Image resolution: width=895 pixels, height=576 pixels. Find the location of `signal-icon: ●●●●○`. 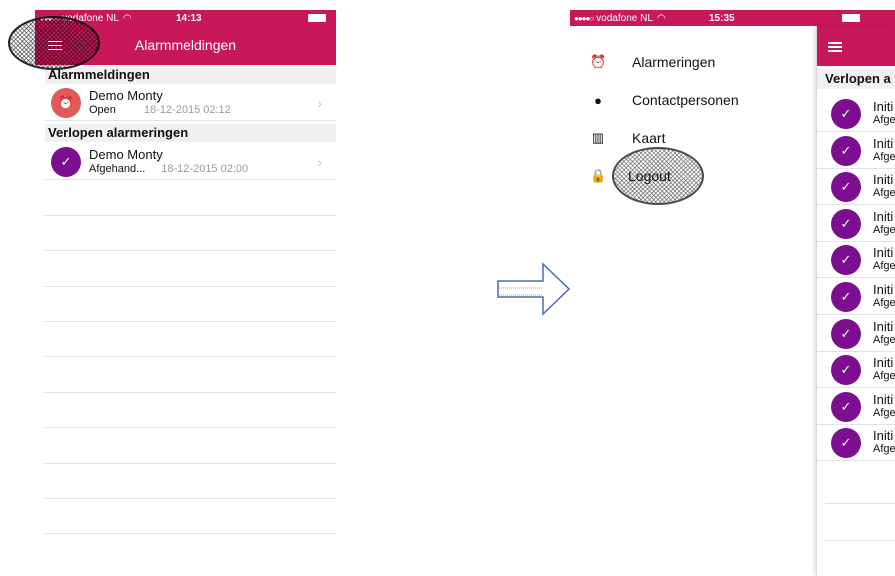

signal-icon: ●●●●○ is located at coordinates (584, 18).